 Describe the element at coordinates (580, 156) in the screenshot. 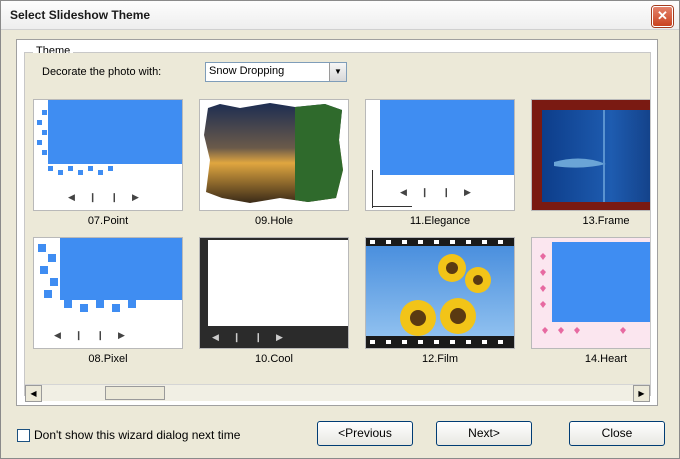

I see `fish-image` at that location.